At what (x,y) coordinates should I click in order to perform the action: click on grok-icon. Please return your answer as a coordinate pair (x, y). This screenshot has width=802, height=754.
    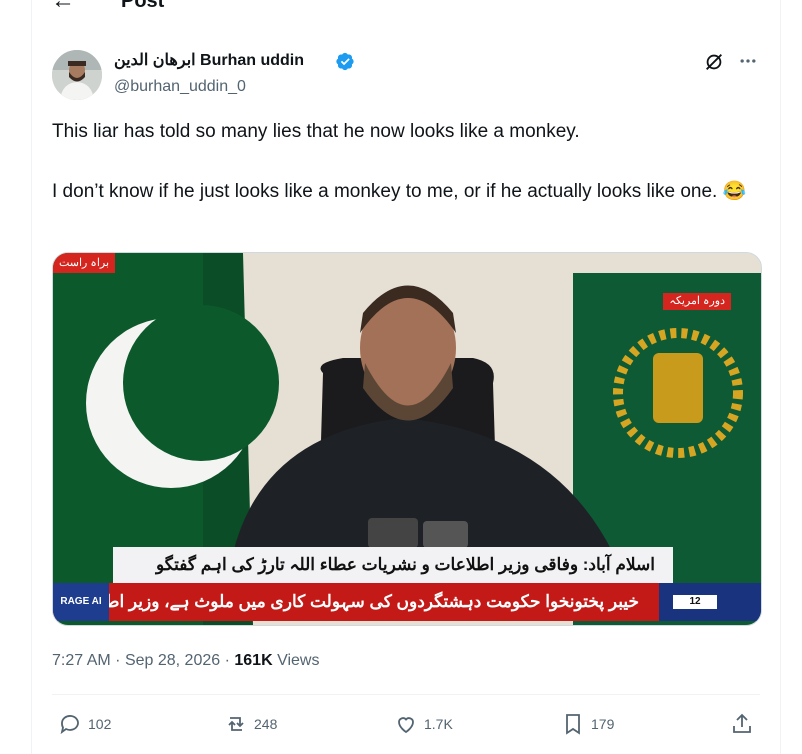
    Looking at the image, I should click on (714, 62).